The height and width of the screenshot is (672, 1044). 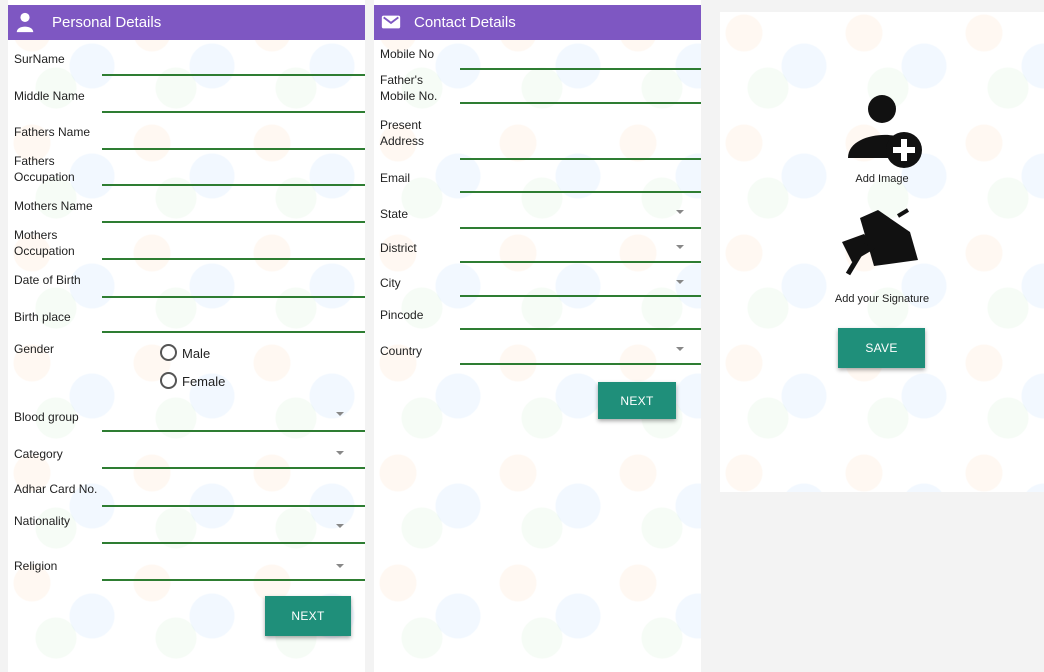 I want to click on mothers-occupation-label: Mothers Occupation, so click(x=44, y=243).